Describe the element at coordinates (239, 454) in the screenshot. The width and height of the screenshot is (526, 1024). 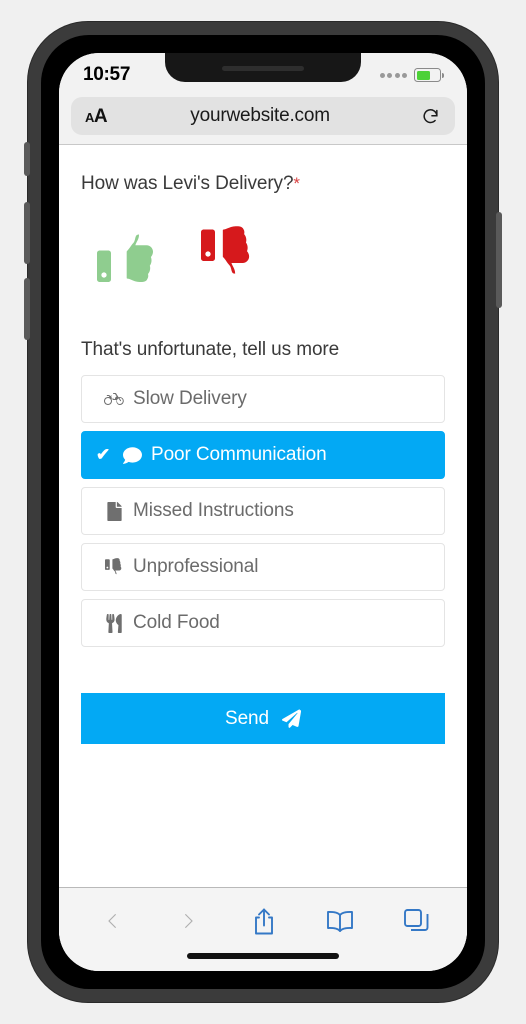
I see `option-label: Poor Communication` at that location.